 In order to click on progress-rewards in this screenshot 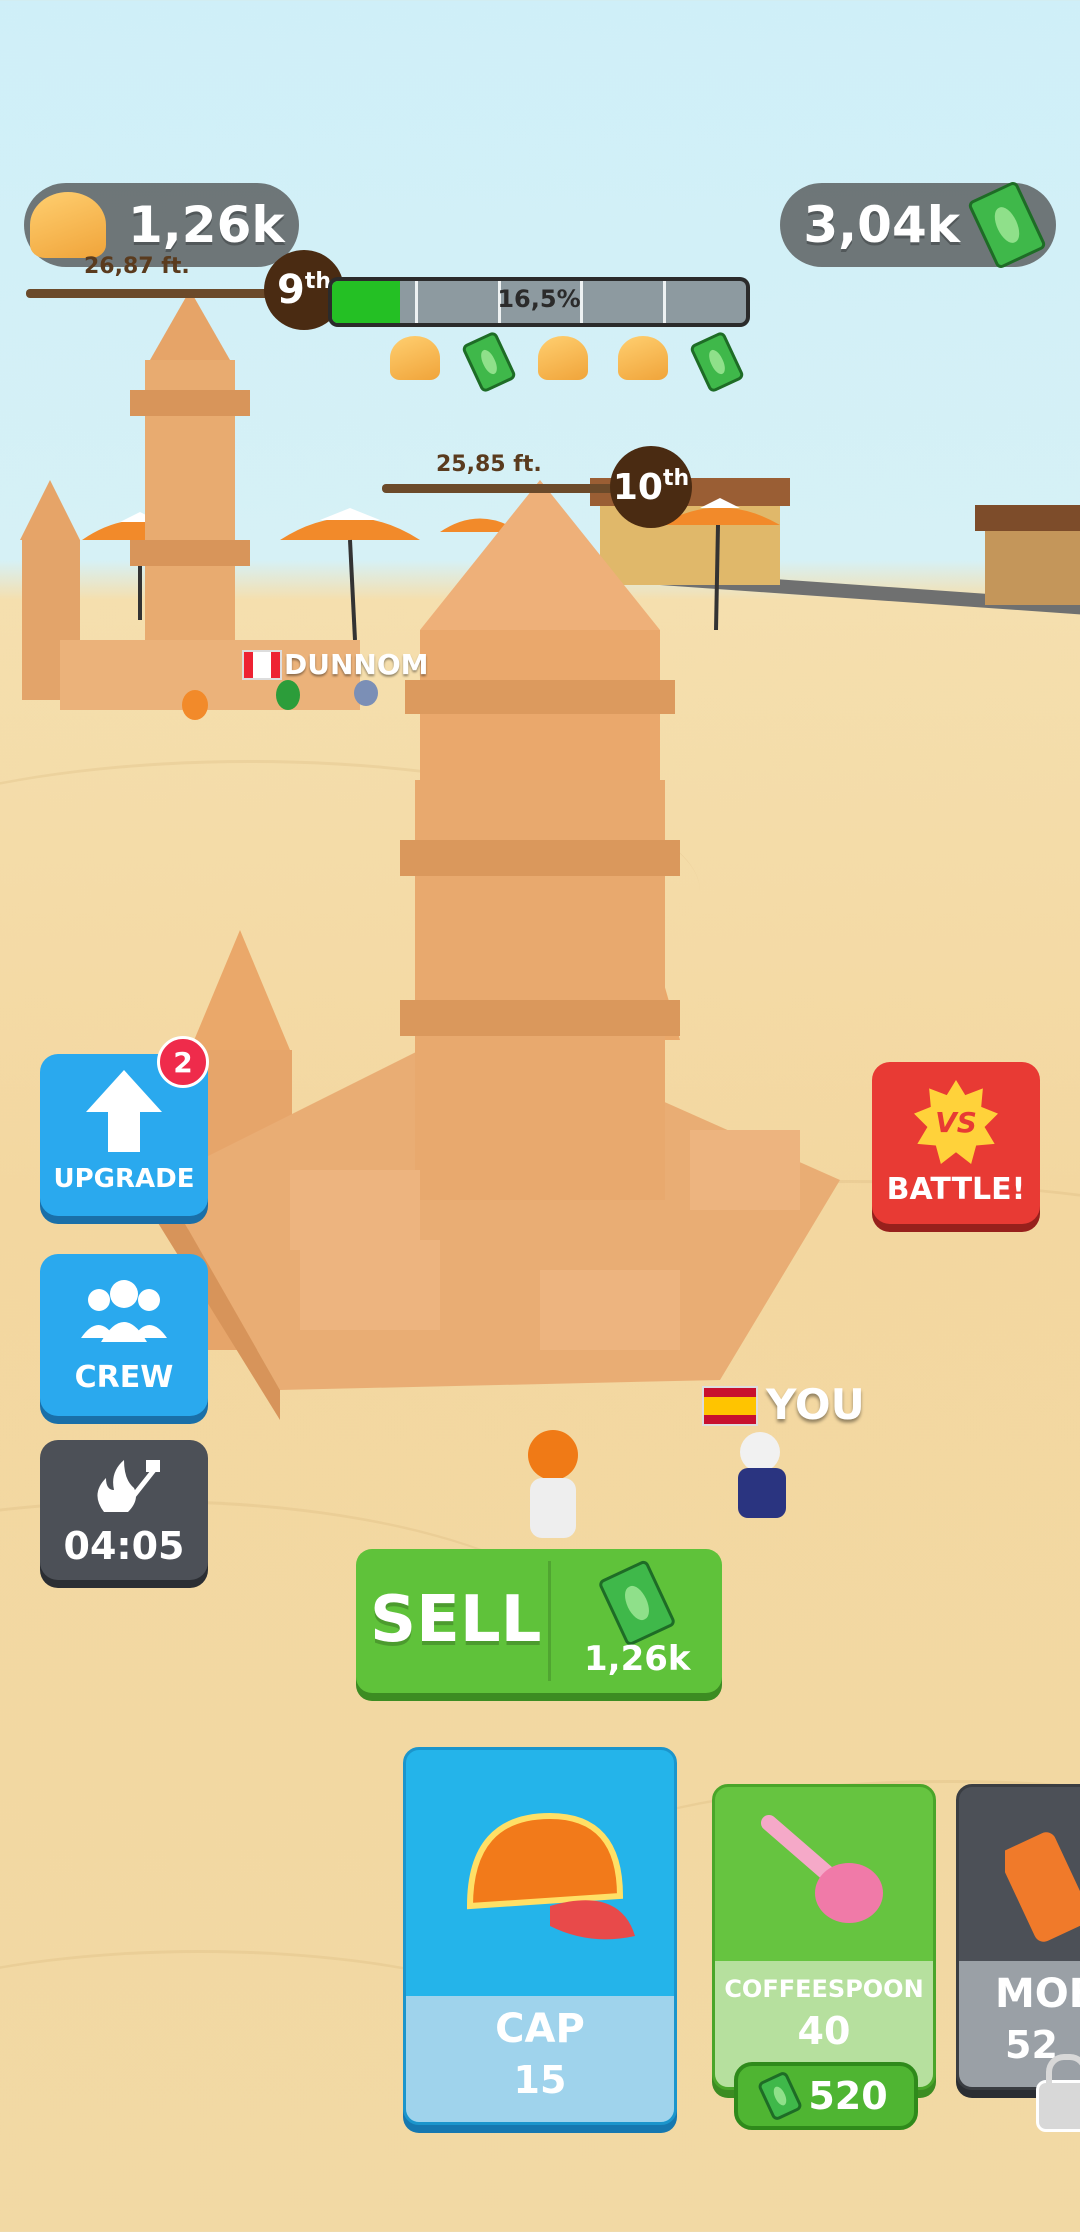, I will do `click(580, 362)`.